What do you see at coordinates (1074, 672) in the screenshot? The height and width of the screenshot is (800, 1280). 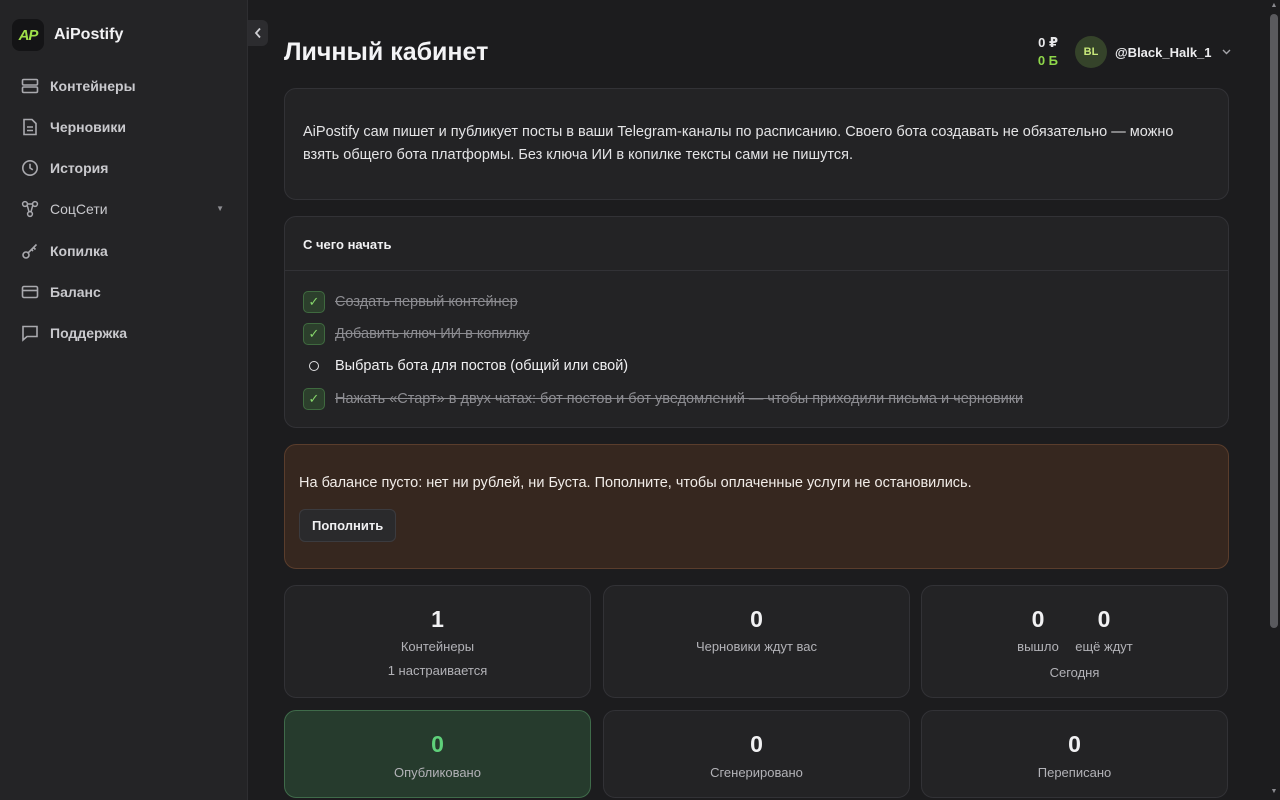 I see `stat-label: Сегодня` at bounding box center [1074, 672].